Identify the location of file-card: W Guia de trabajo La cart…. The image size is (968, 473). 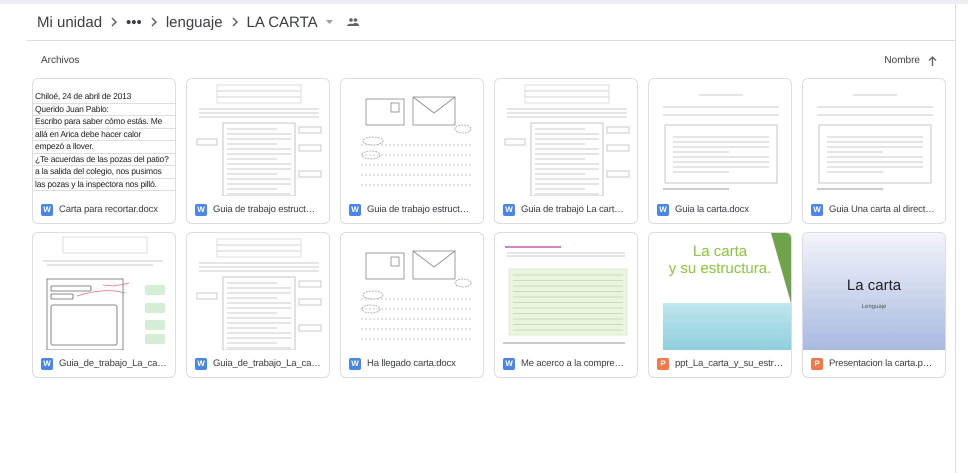
(566, 151).